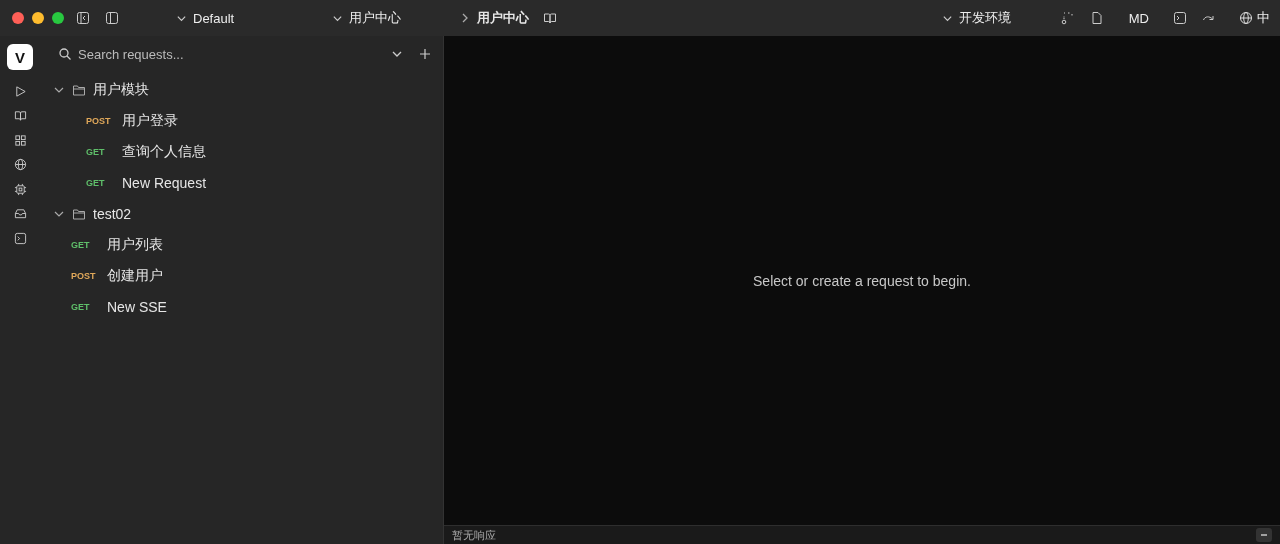 This screenshot has width=1280, height=544. What do you see at coordinates (1096, 18) in the screenshot?
I see `document-icon` at bounding box center [1096, 18].